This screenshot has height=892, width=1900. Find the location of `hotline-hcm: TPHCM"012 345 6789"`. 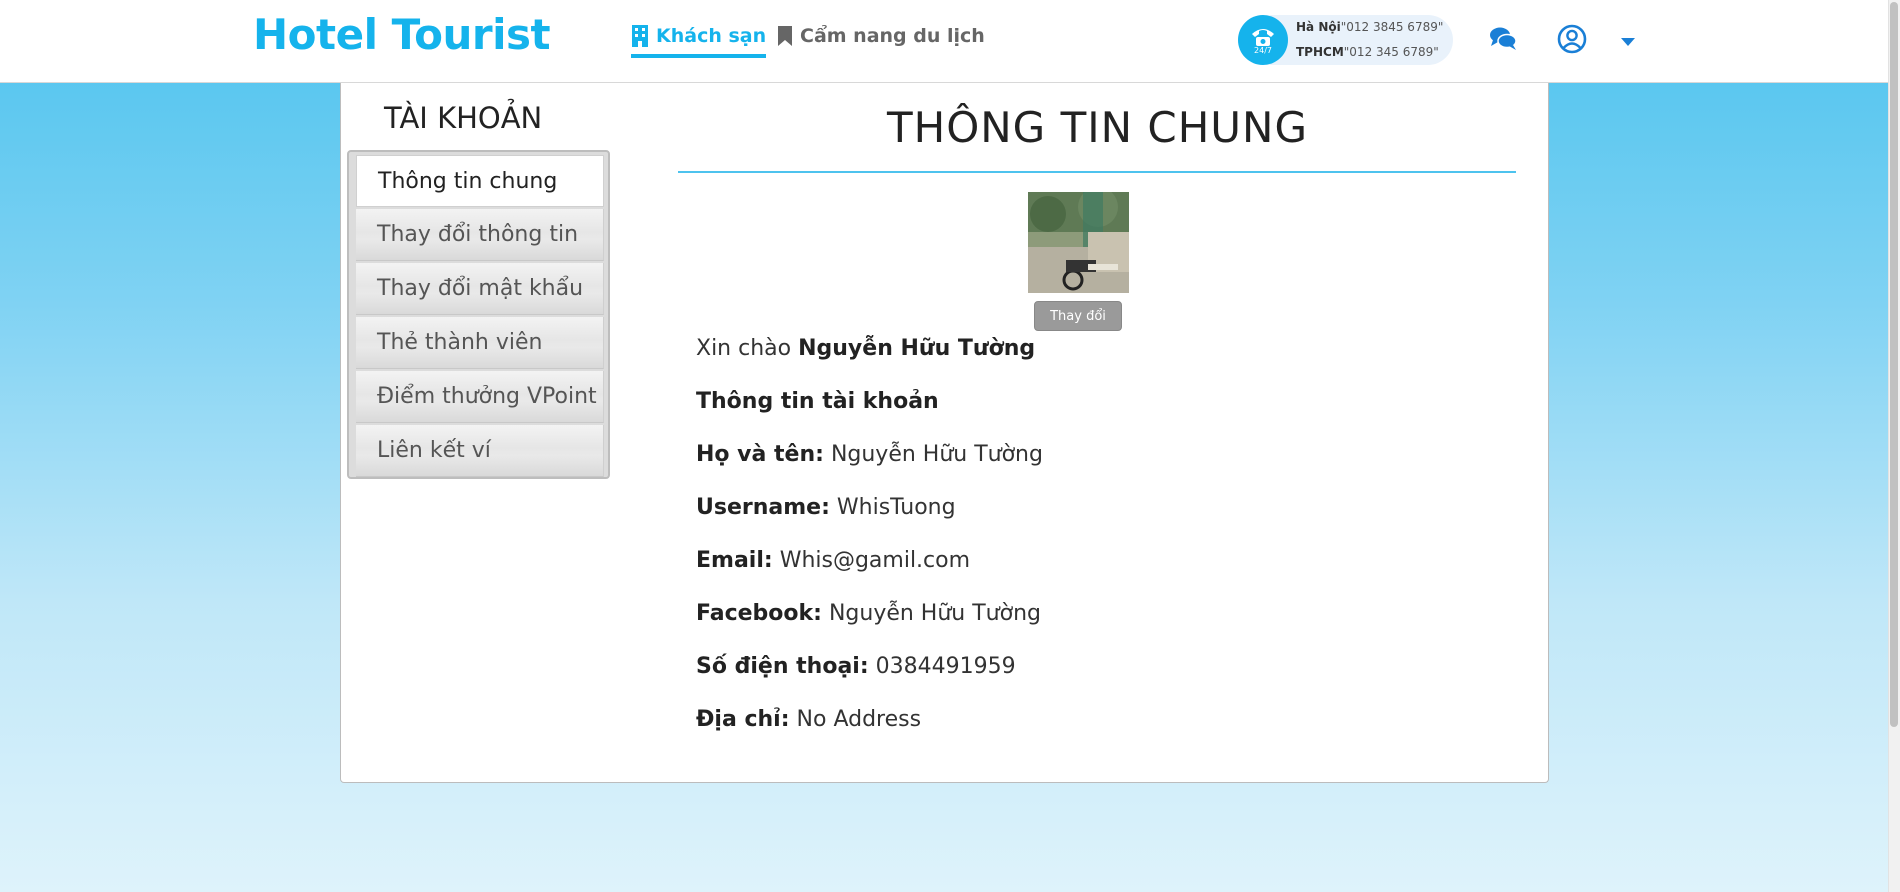

hotline-hcm: TPHCM"012 345 6789" is located at coordinates (1367, 52).